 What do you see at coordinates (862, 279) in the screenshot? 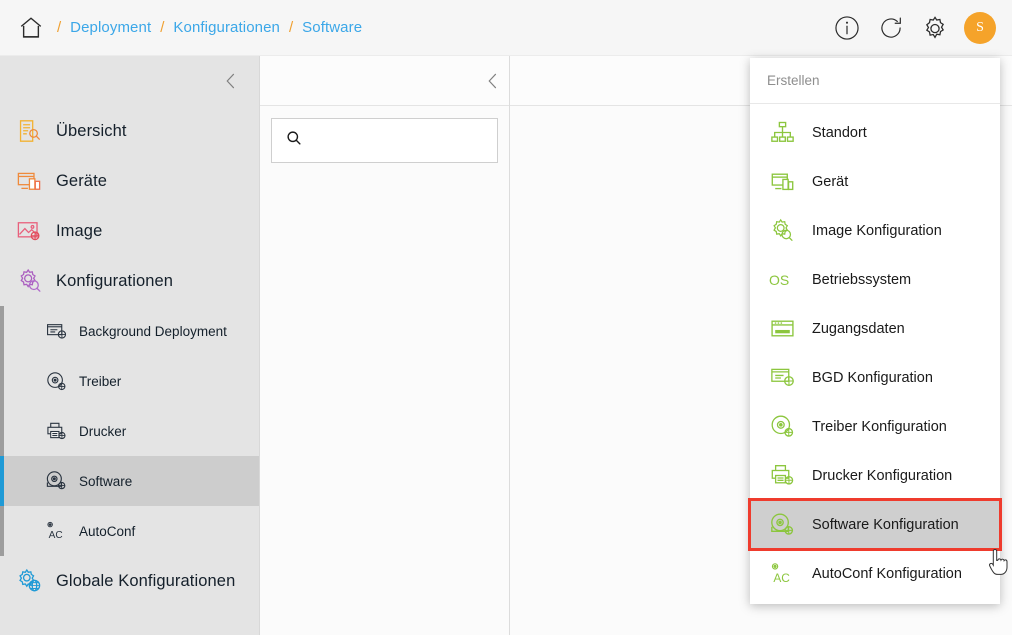
I see `create-menu-item-label: Betriebssystem` at bounding box center [862, 279].